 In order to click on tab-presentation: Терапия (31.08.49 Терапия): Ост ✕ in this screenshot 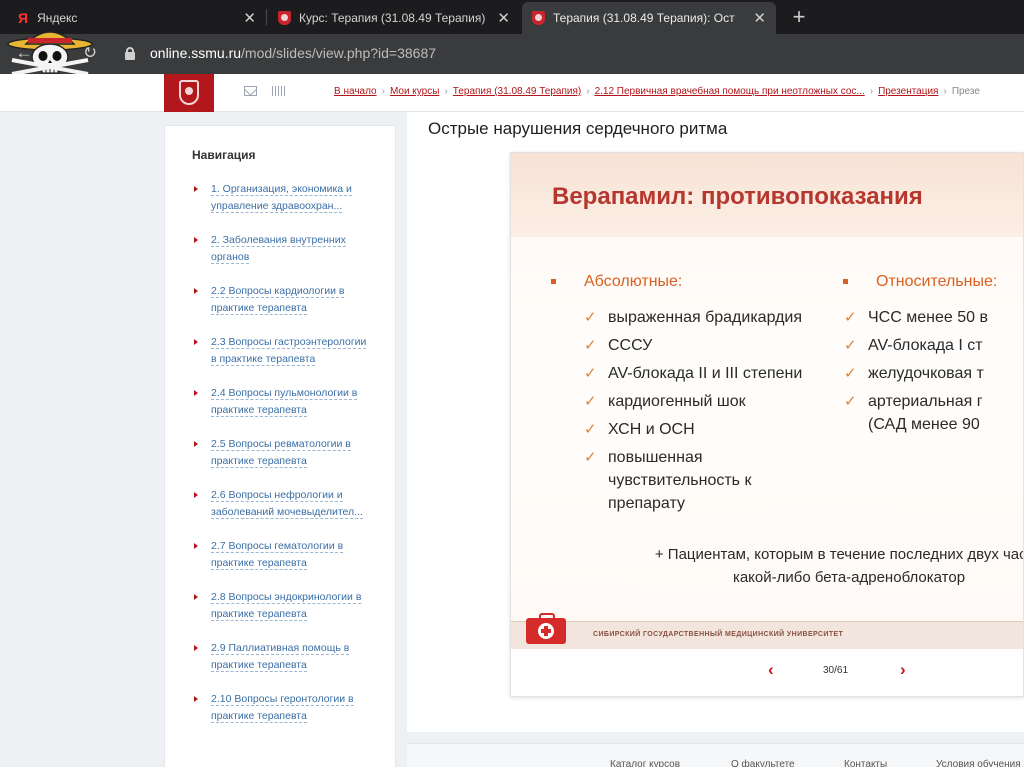, I will do `click(649, 18)`.